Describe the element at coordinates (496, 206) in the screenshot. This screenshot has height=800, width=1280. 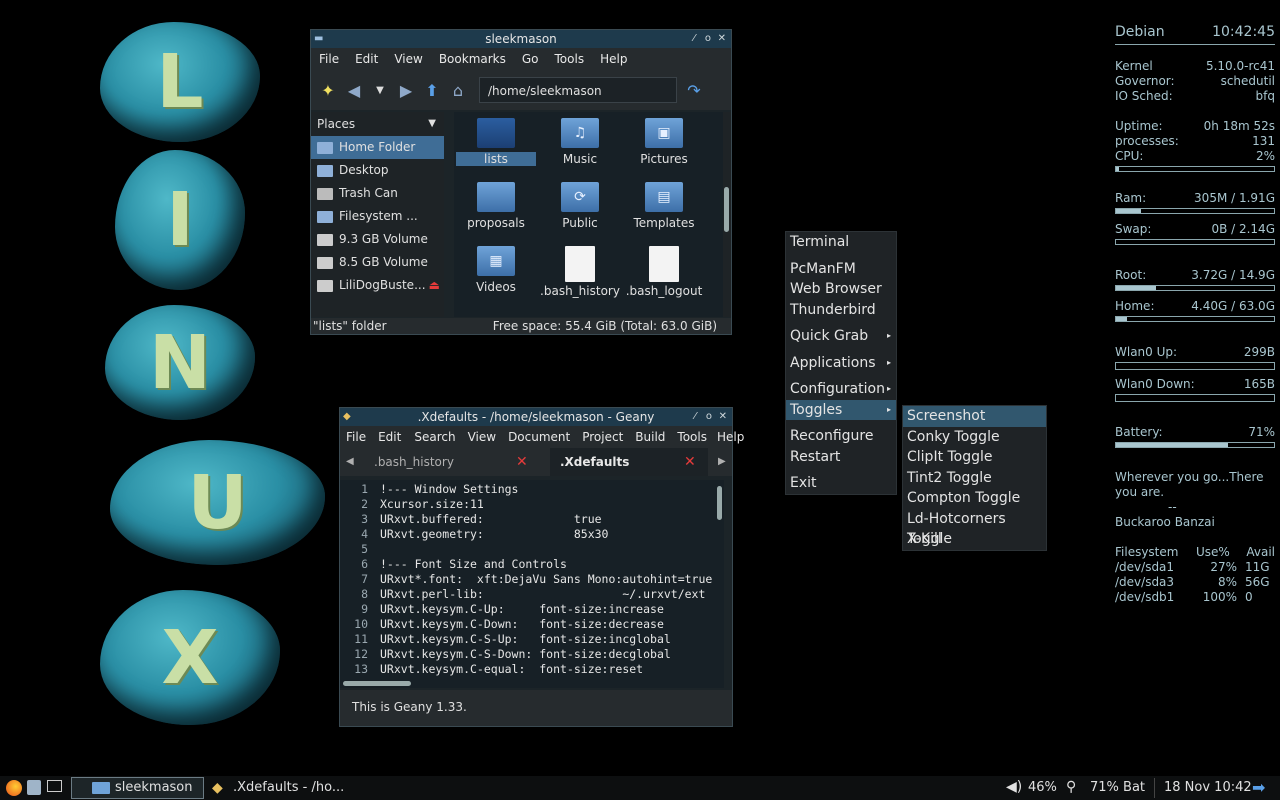
I see `file-item-proposals: proposals` at that location.